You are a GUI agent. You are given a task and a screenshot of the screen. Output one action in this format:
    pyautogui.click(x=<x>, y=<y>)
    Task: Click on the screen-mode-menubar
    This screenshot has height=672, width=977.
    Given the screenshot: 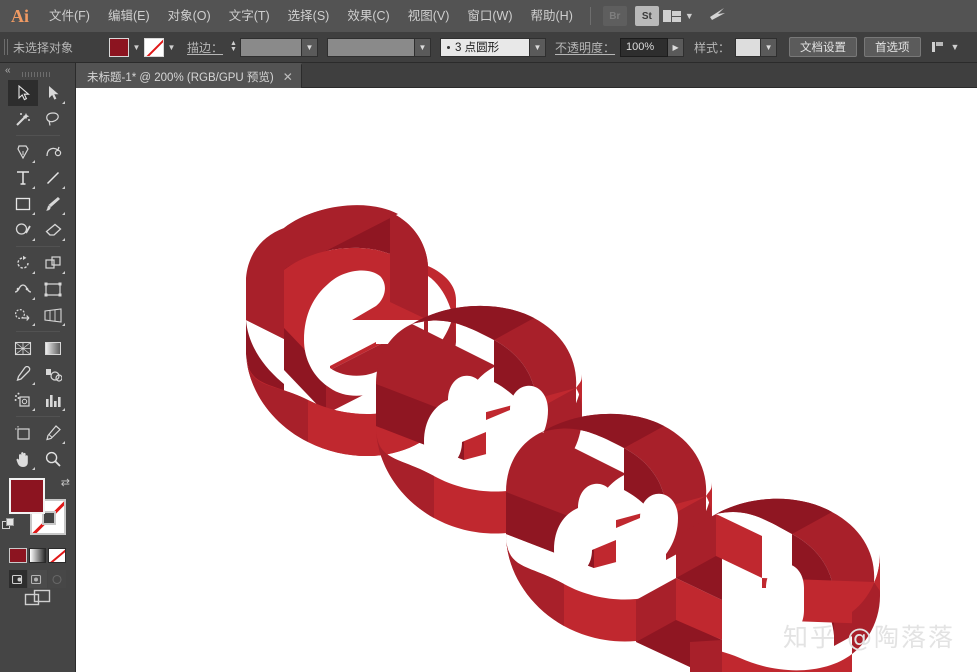 What is the action you would take?
    pyautogui.click(x=37, y=579)
    